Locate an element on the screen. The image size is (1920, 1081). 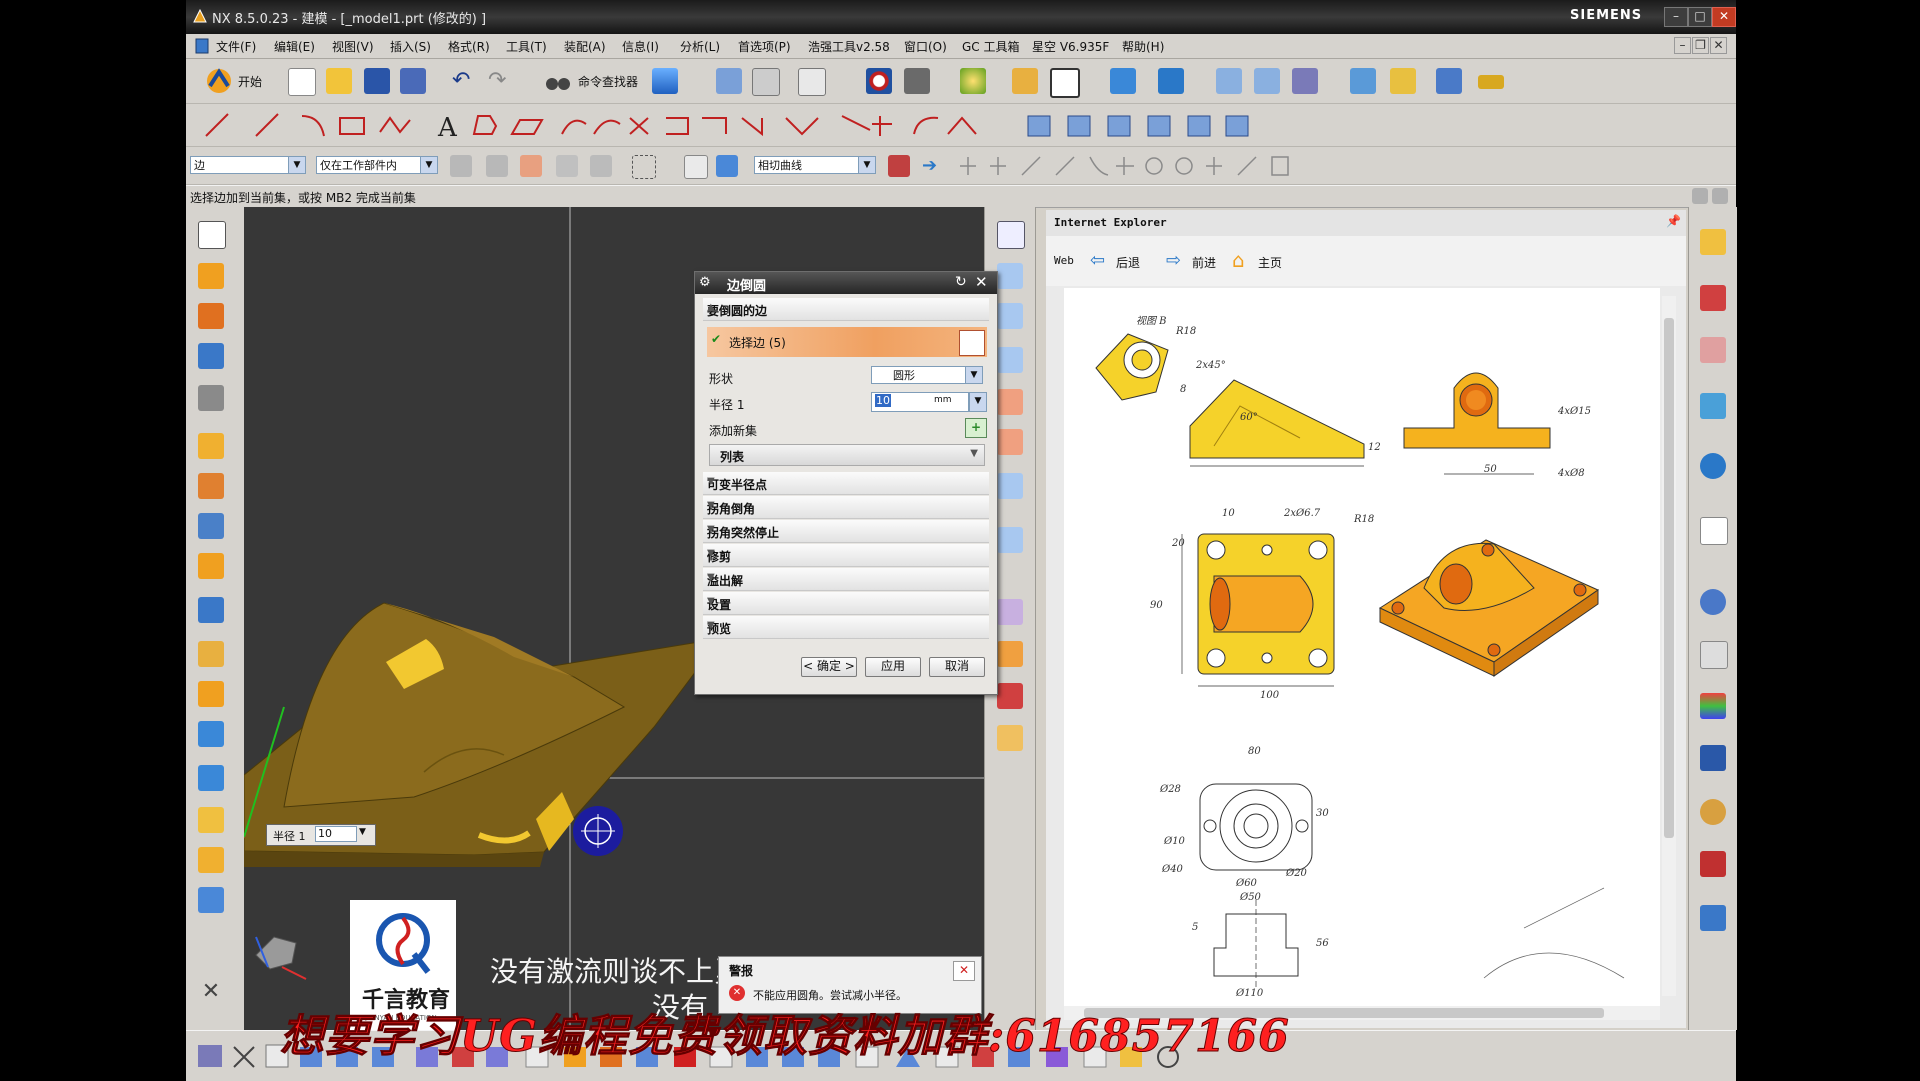
layer-icon is located at coordinates (766, 82).